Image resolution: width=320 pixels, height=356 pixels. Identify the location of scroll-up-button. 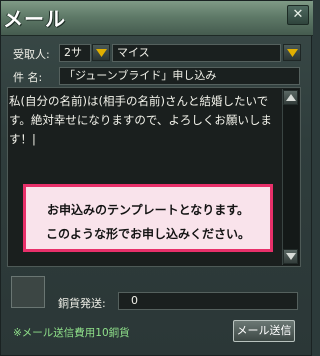
(290, 97).